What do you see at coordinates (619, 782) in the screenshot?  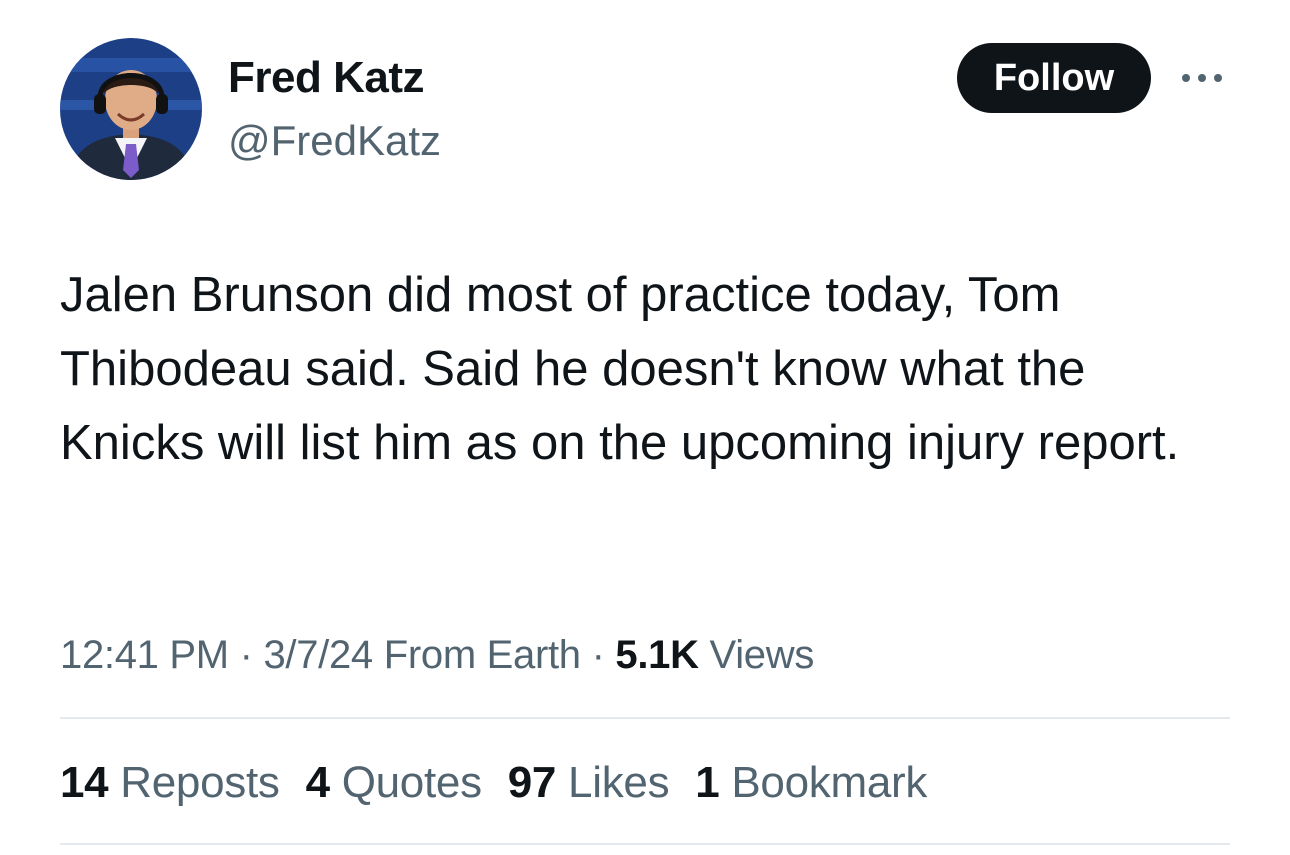 I see `likes-label: Likes` at bounding box center [619, 782].